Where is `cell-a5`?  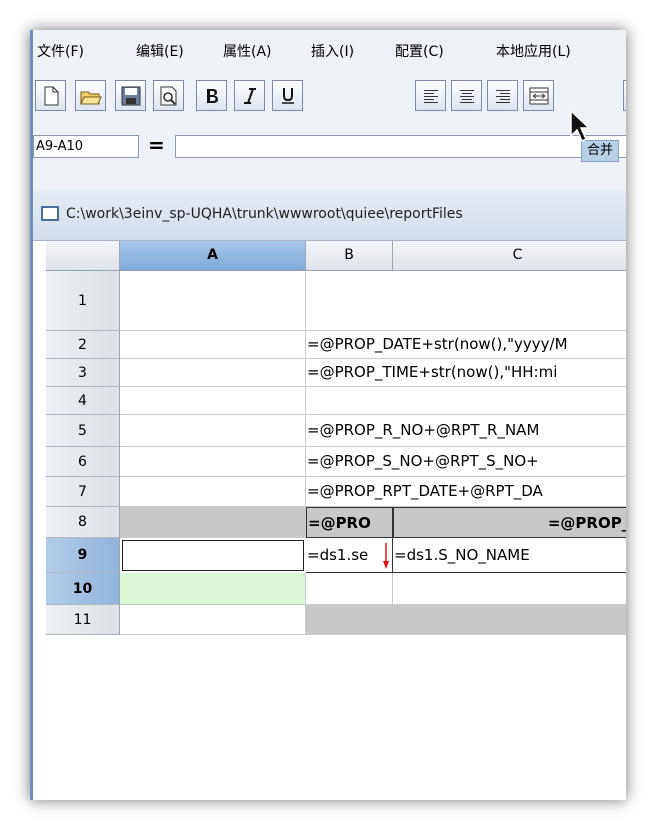
cell-a5 is located at coordinates (213, 431).